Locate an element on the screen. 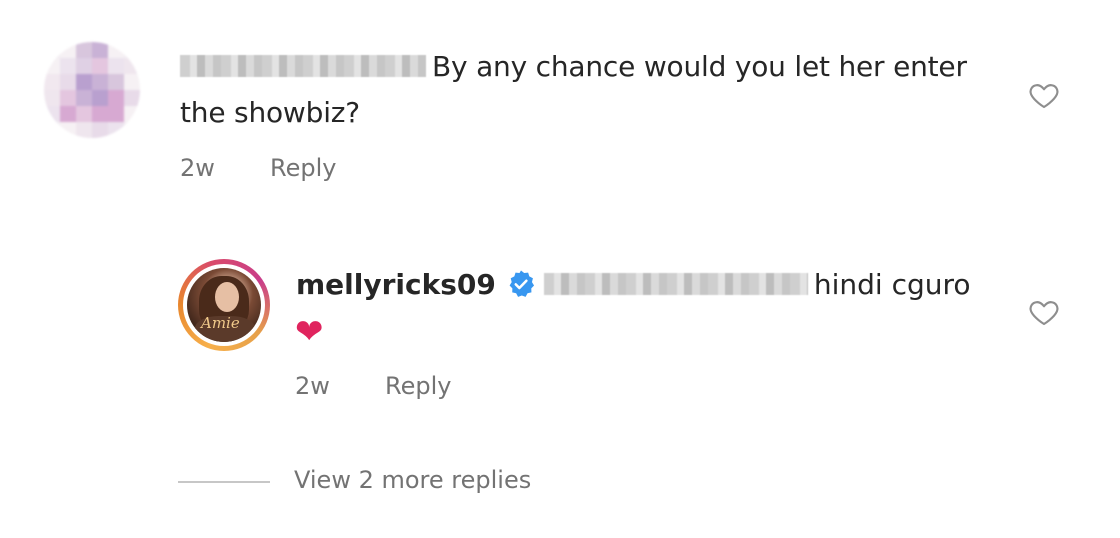  redacted-mention is located at coordinates (675, 284).